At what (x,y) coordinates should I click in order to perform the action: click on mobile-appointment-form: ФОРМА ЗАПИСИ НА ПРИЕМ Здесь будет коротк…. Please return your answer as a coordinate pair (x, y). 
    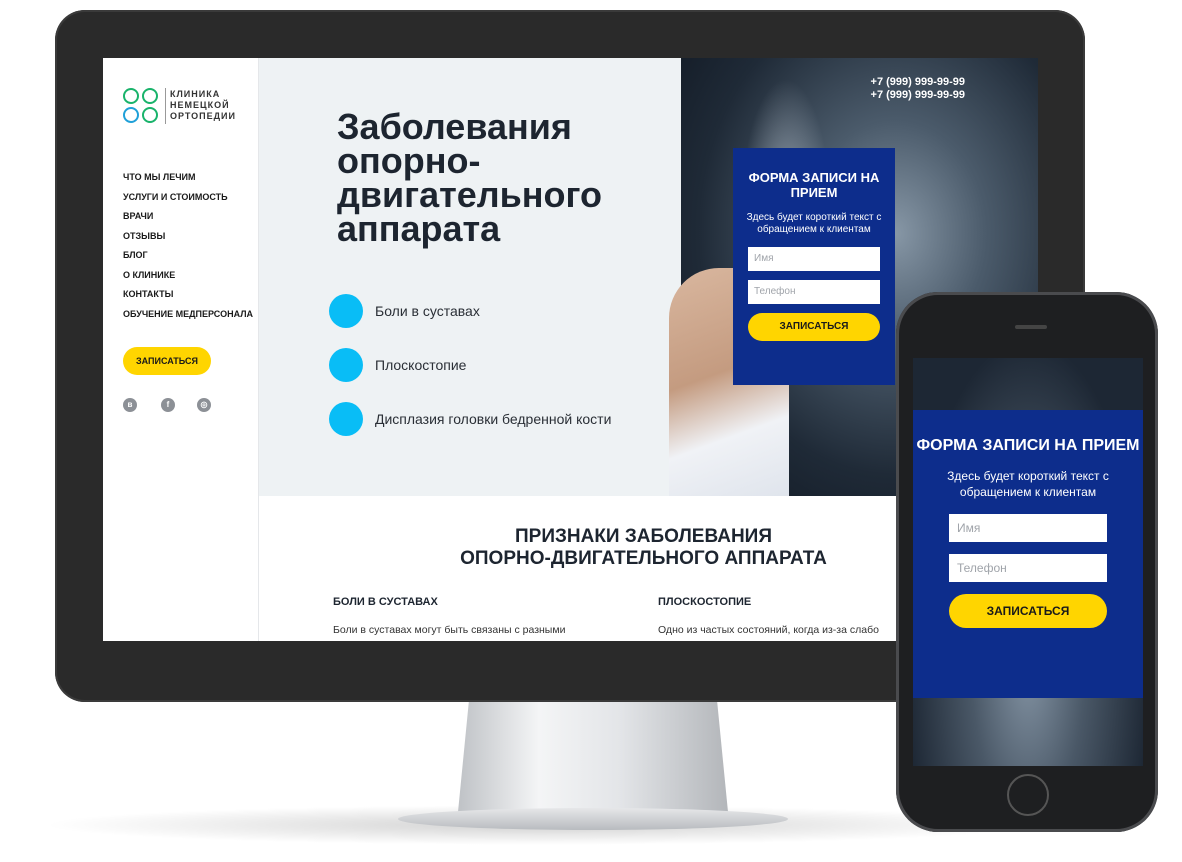
    Looking at the image, I should click on (1028, 554).